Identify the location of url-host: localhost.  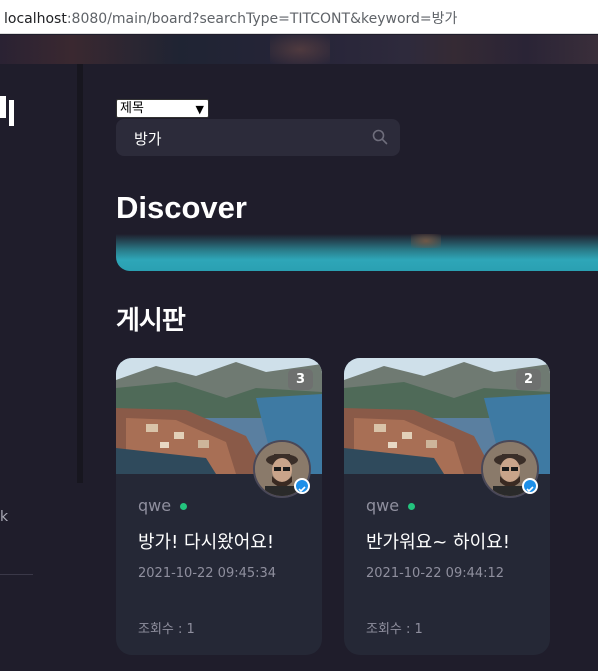
(35, 19).